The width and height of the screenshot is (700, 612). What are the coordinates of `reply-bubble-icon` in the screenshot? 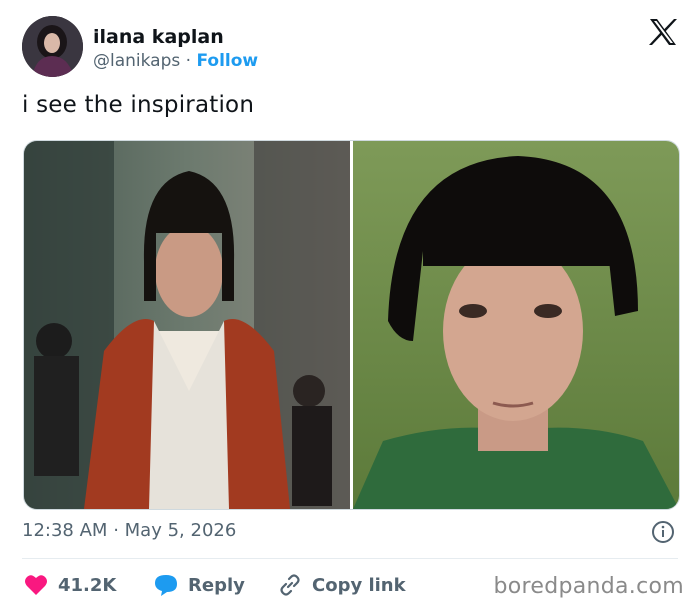 It's located at (166, 585).